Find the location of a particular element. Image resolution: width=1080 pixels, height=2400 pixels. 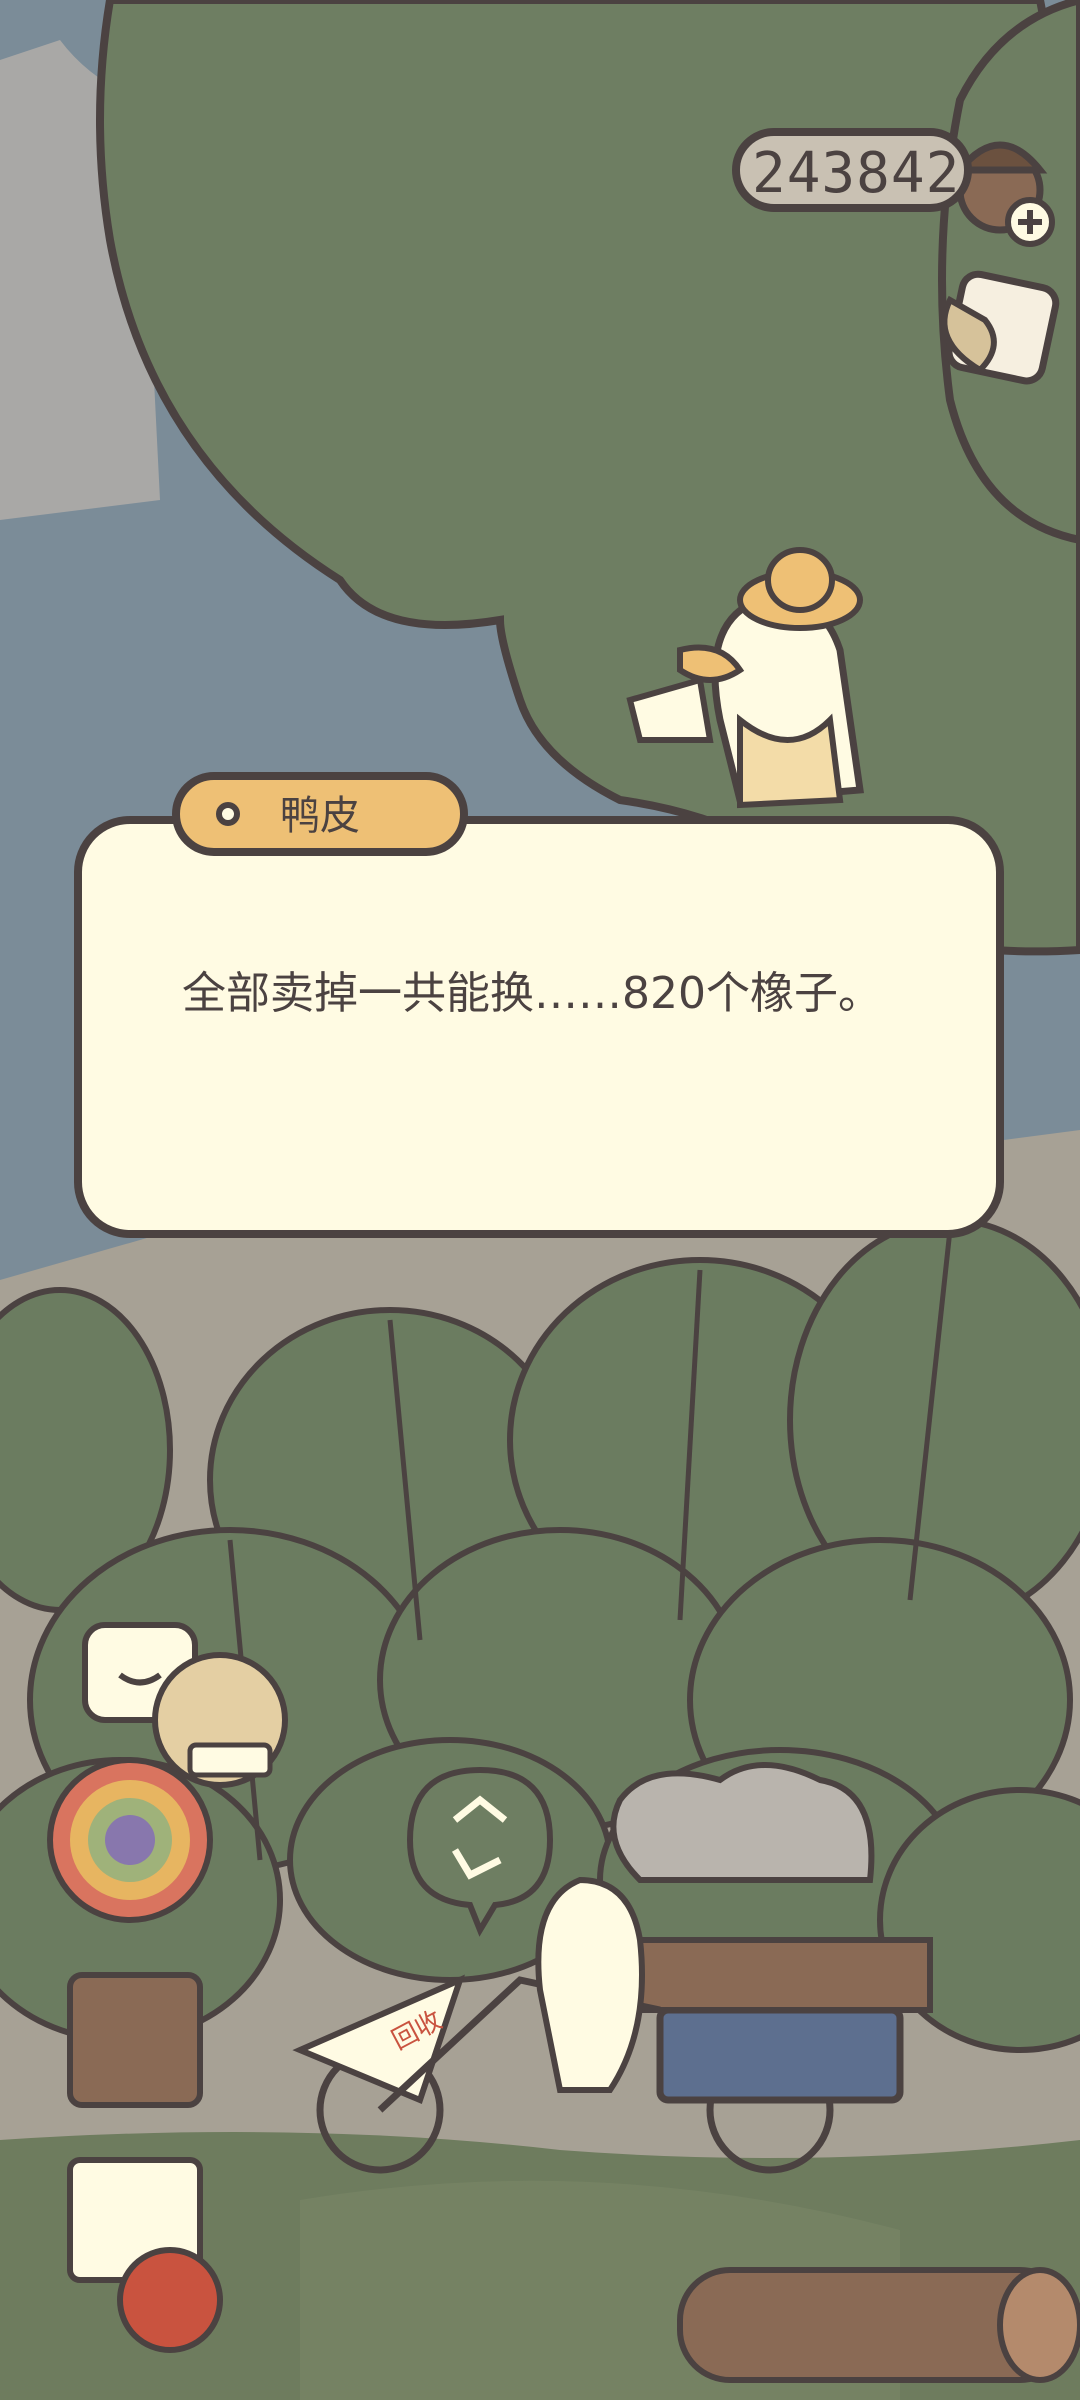

speaker-name-tab: 鸭皮 is located at coordinates (320, 814).